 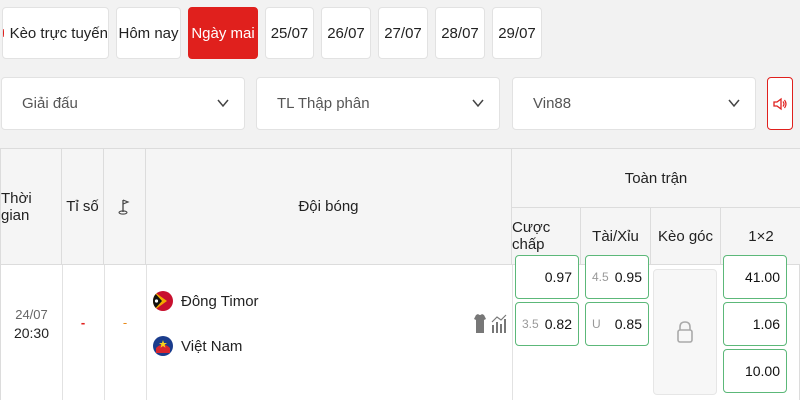 What do you see at coordinates (558, 324) in the screenshot?
I see `odds-value: 0.82` at bounding box center [558, 324].